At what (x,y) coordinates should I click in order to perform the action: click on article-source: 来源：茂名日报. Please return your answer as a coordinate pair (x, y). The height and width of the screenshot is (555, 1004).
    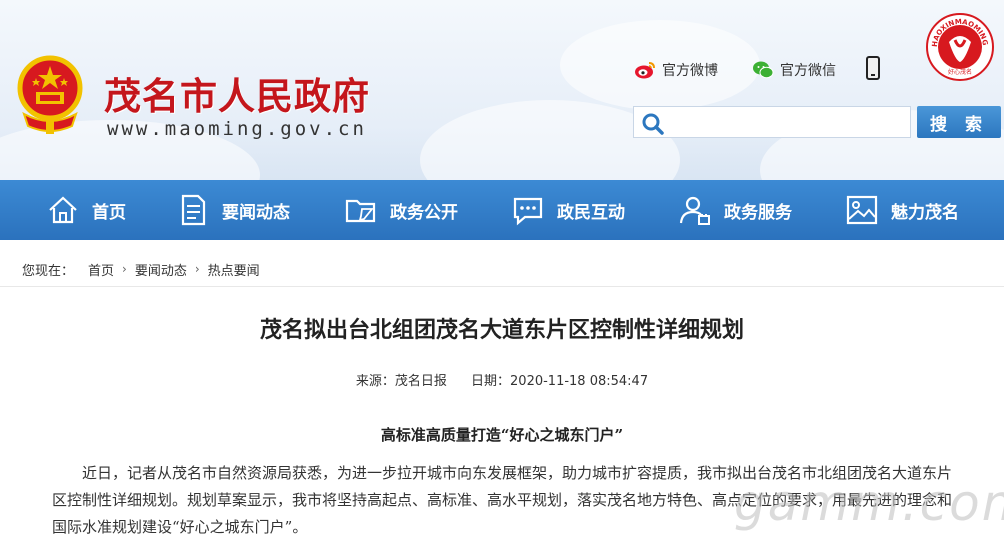
    Looking at the image, I should click on (401, 381).